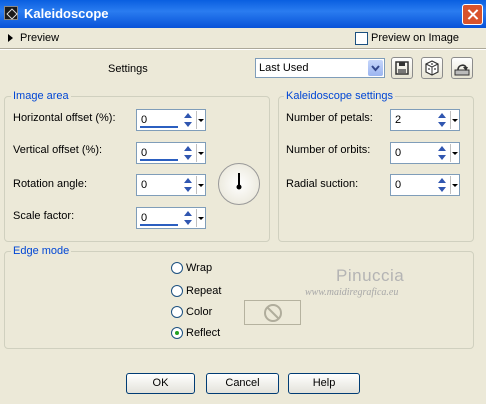  What do you see at coordinates (144, 153) in the screenshot?
I see `vertical-offset-value: 0` at bounding box center [144, 153].